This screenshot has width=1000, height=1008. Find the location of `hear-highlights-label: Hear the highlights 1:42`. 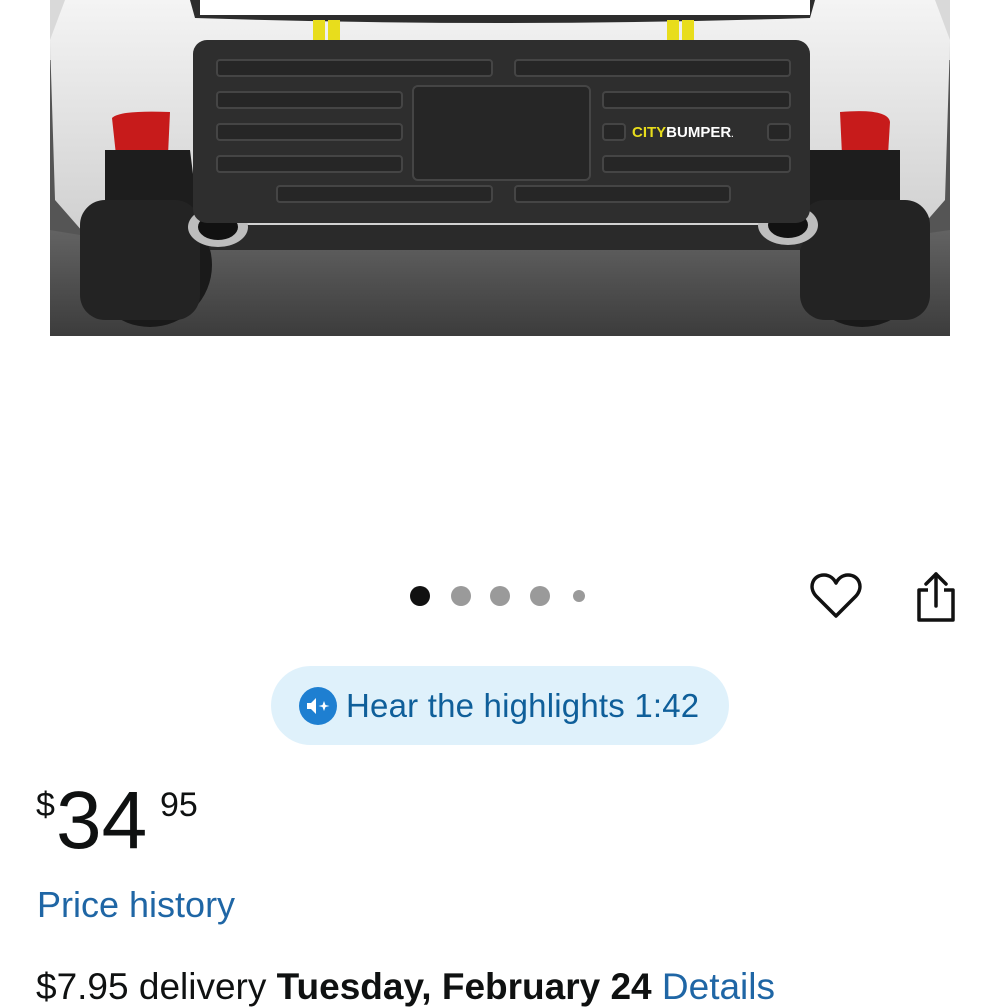

hear-highlights-label: Hear the highlights 1:42 is located at coordinates (523, 705).